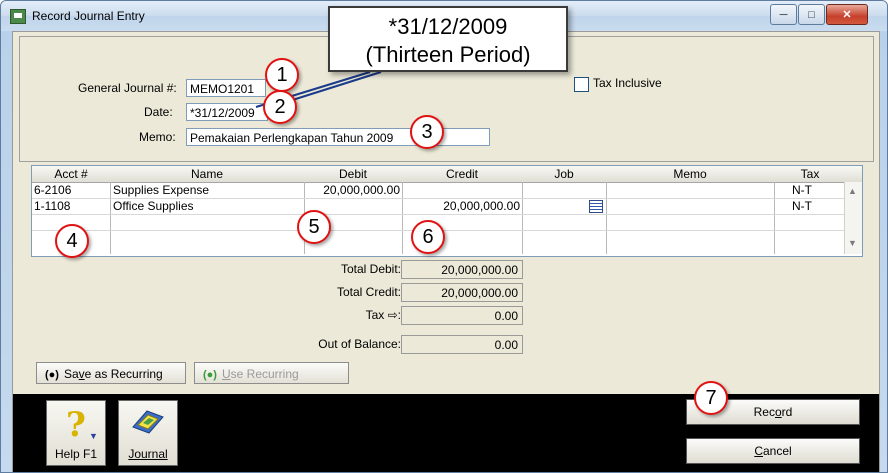  What do you see at coordinates (448, 26) in the screenshot?
I see `bubble-line-1: *31/12/2009` at bounding box center [448, 26].